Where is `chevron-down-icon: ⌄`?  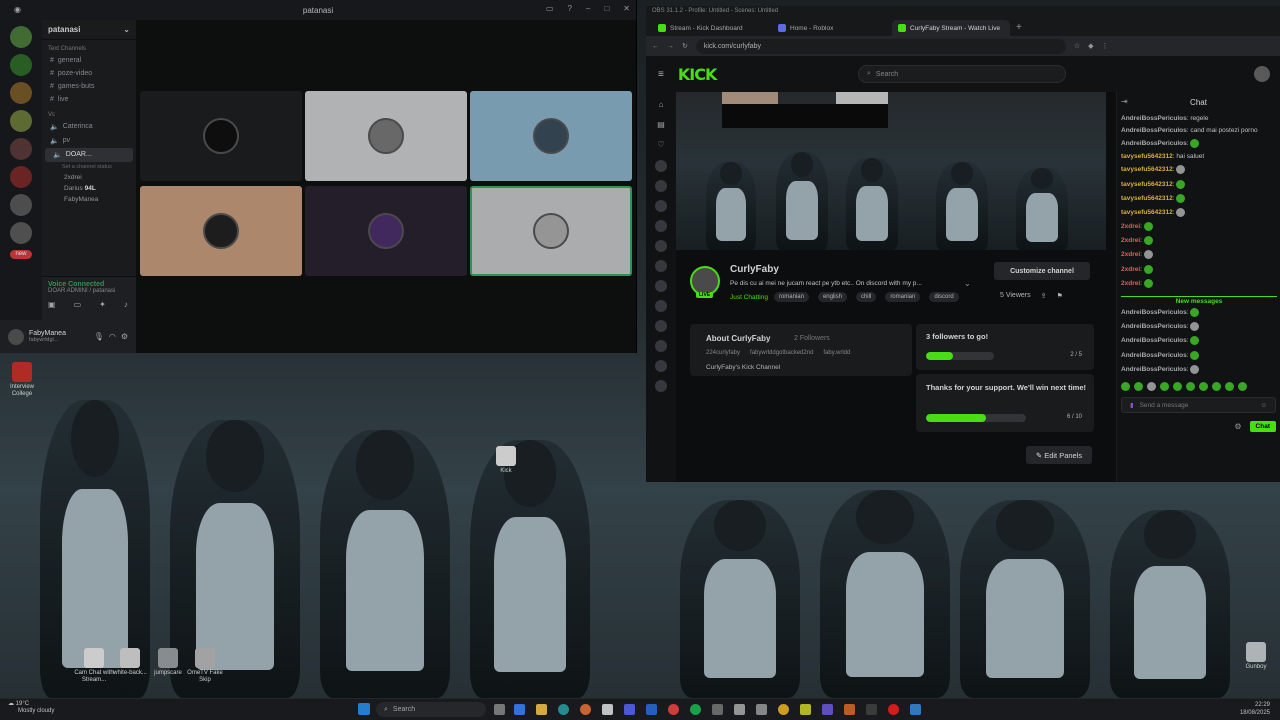 chevron-down-icon: ⌄ is located at coordinates (967, 283).